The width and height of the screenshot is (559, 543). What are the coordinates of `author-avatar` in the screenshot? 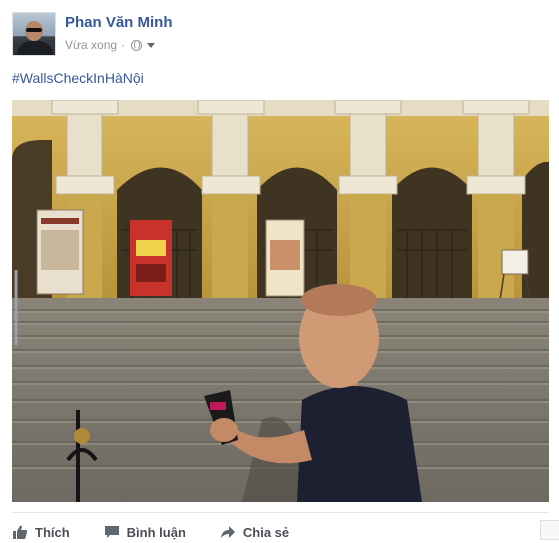 It's located at (34, 34).